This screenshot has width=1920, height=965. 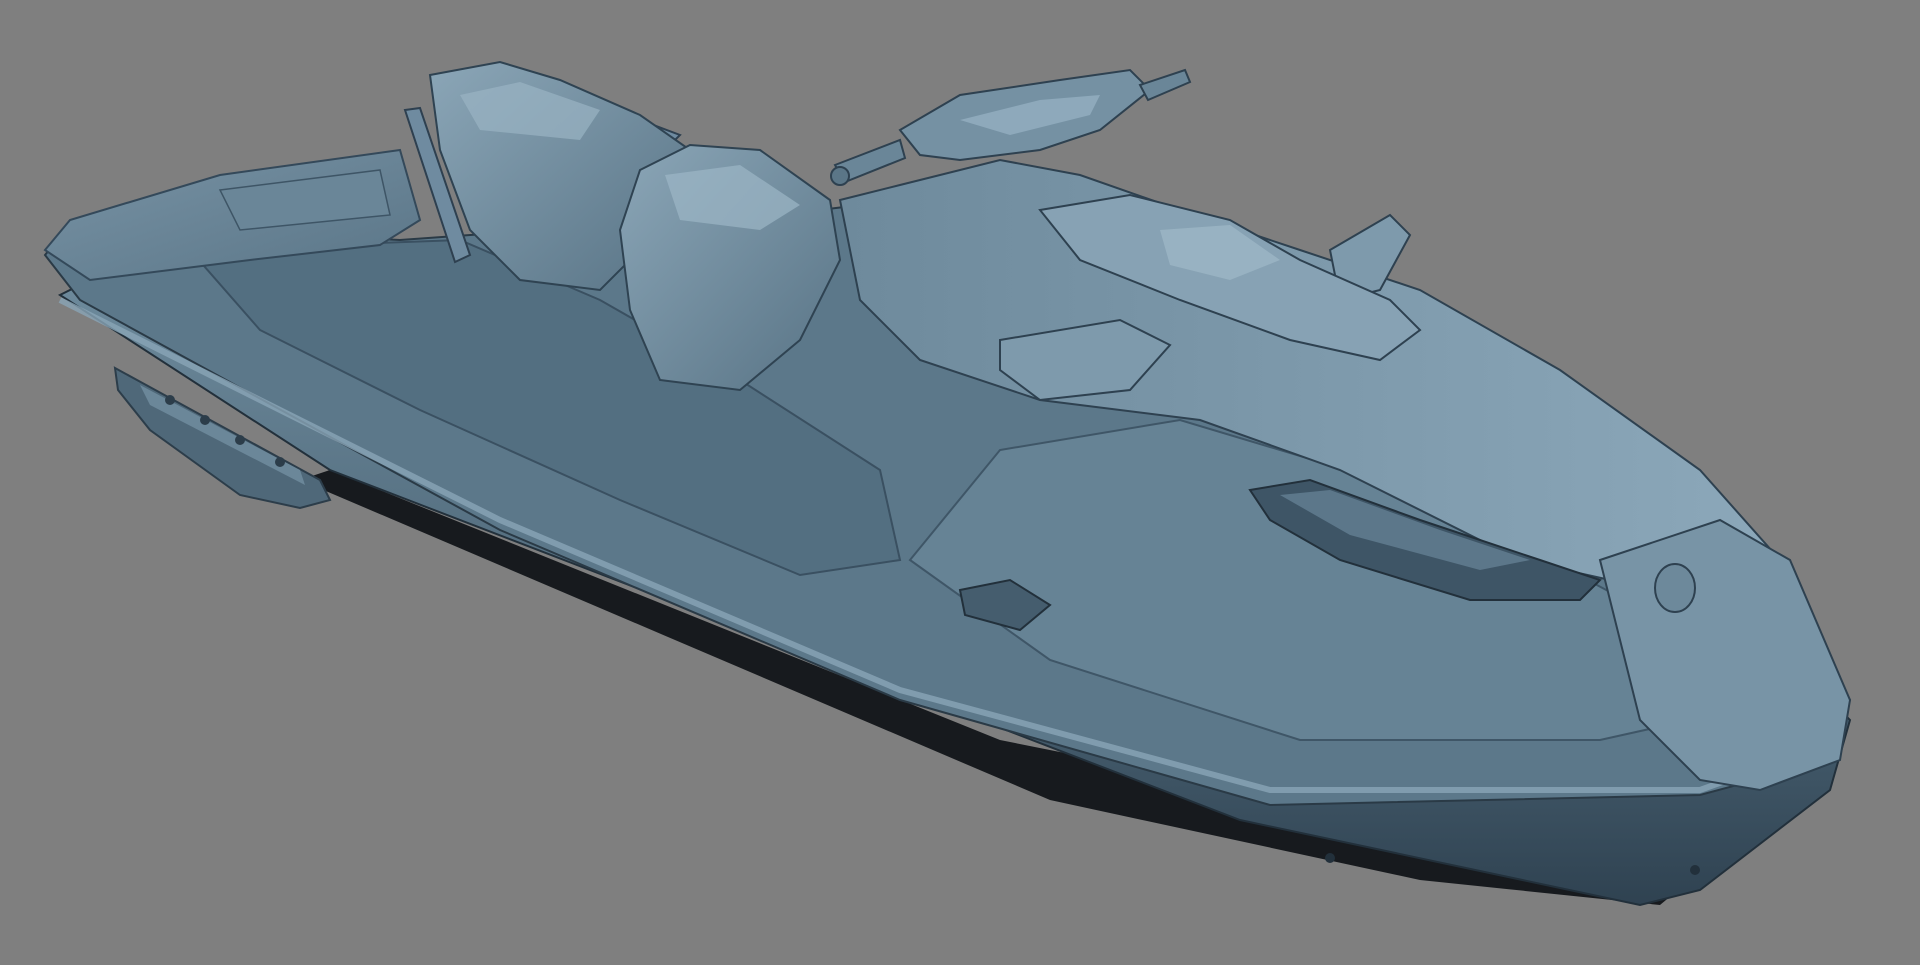 What do you see at coordinates (1675, 588) in the screenshot?
I see `nose-light` at bounding box center [1675, 588].